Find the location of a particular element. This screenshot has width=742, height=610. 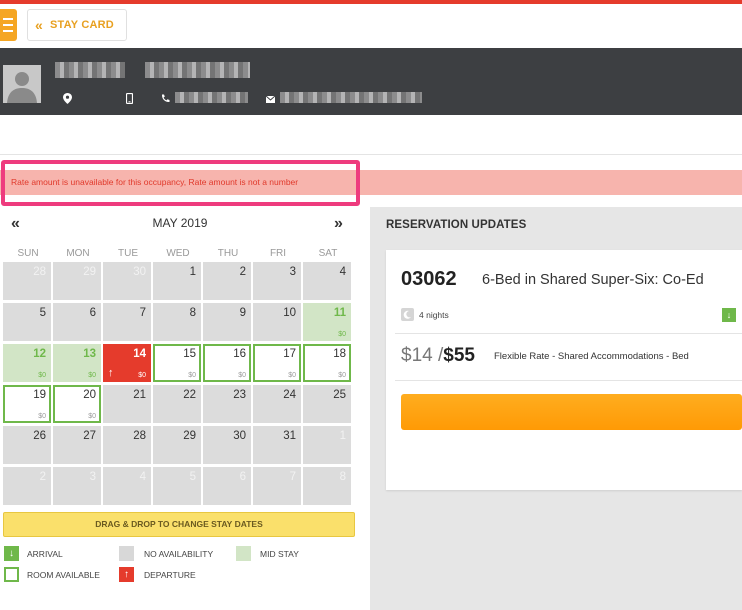

new-rate: $55 is located at coordinates (459, 355).